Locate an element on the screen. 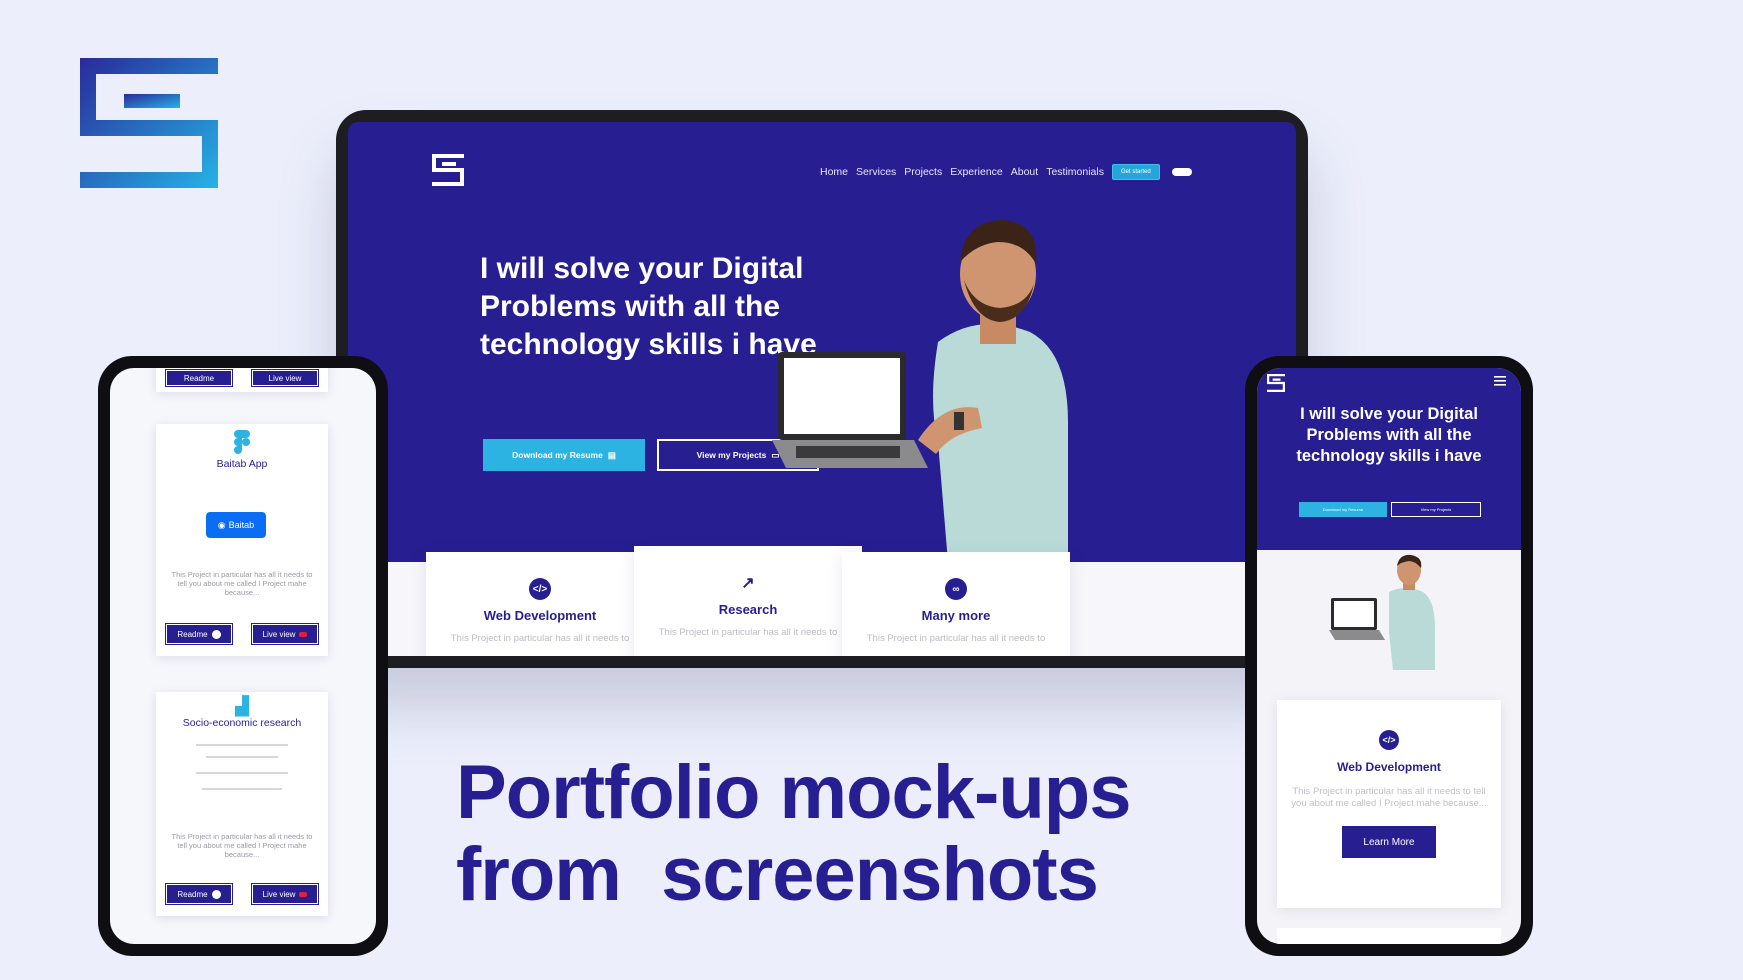 This screenshot has height=980, width=1743. headline-line-1: Portfolio mock-ups is located at coordinates (793, 792).